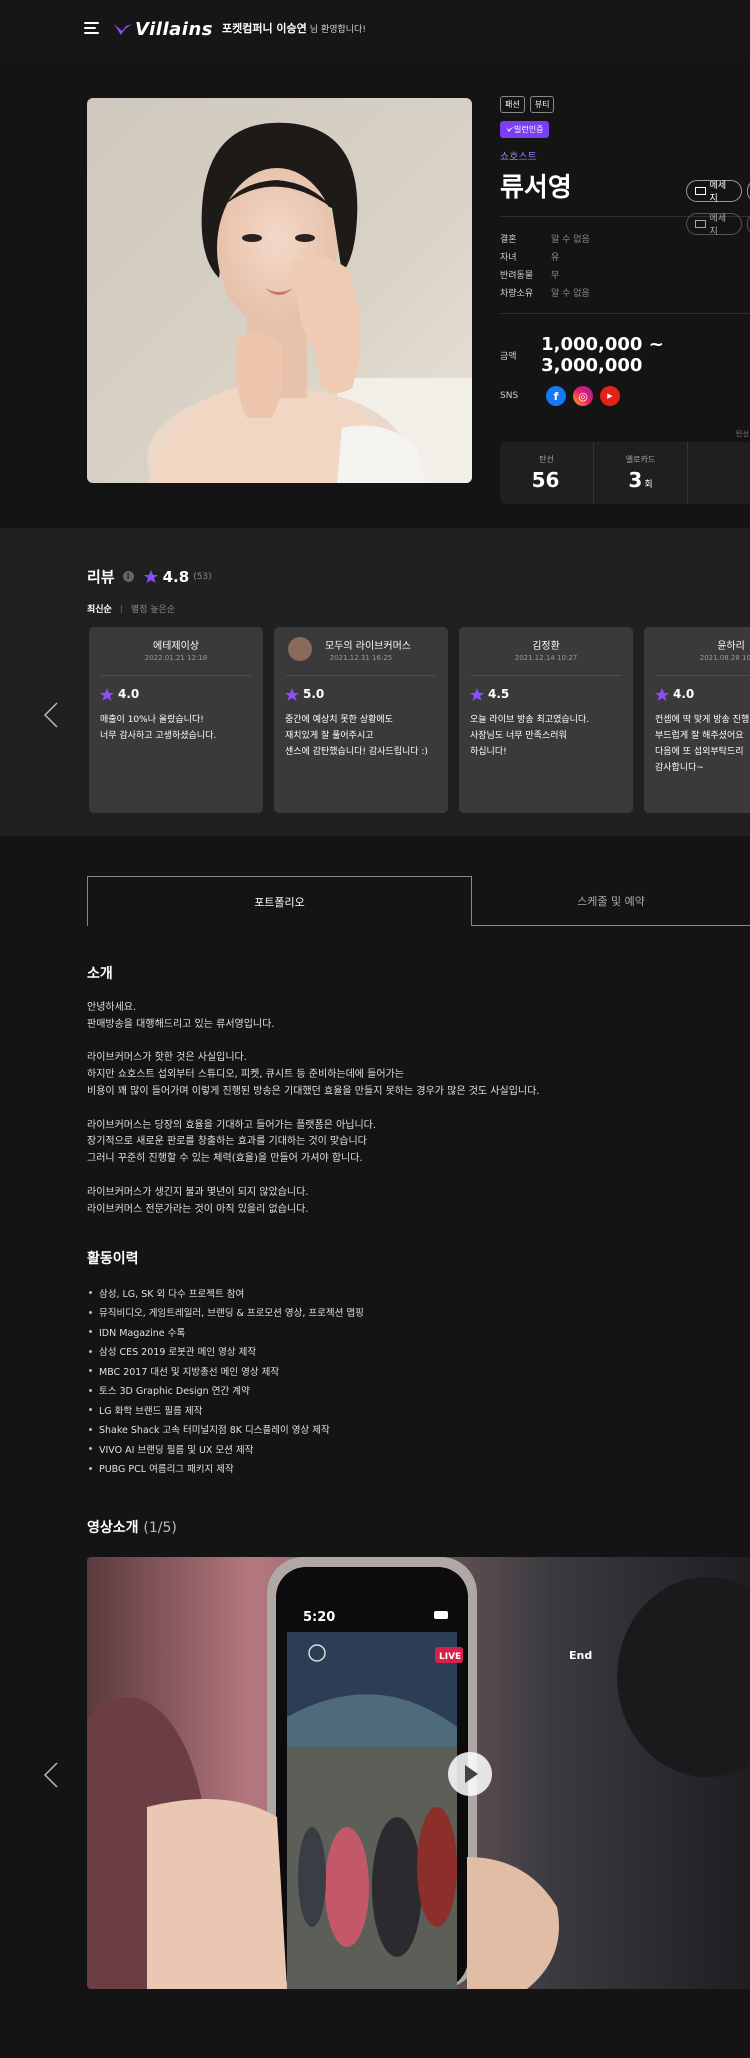  What do you see at coordinates (546, 658) in the screenshot?
I see `review-date: 2021.12.14 10:27` at bounding box center [546, 658].